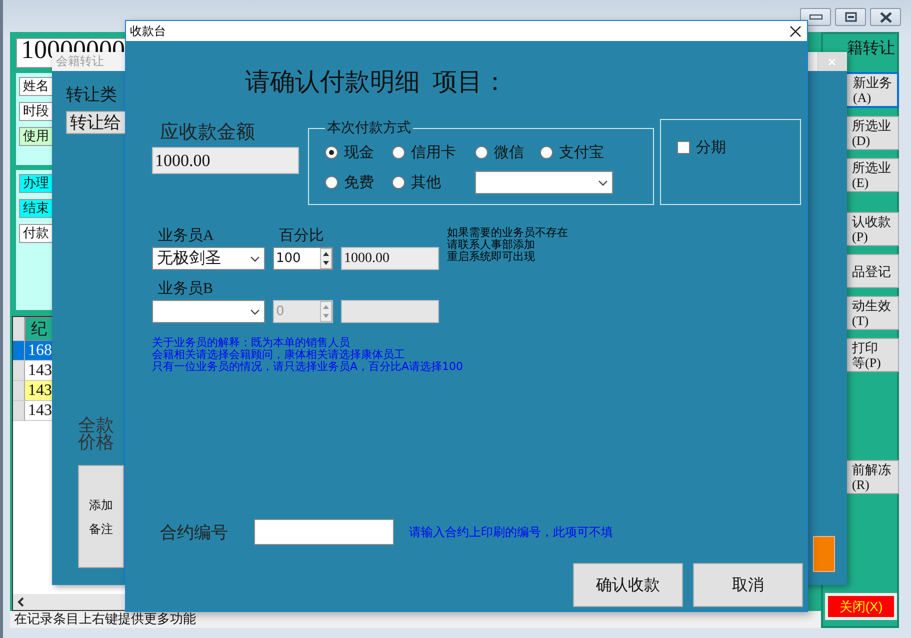 Image resolution: width=911 pixels, height=638 pixels. What do you see at coordinates (194, 532) in the screenshot?
I see `contract-label: 合约编号` at bounding box center [194, 532].